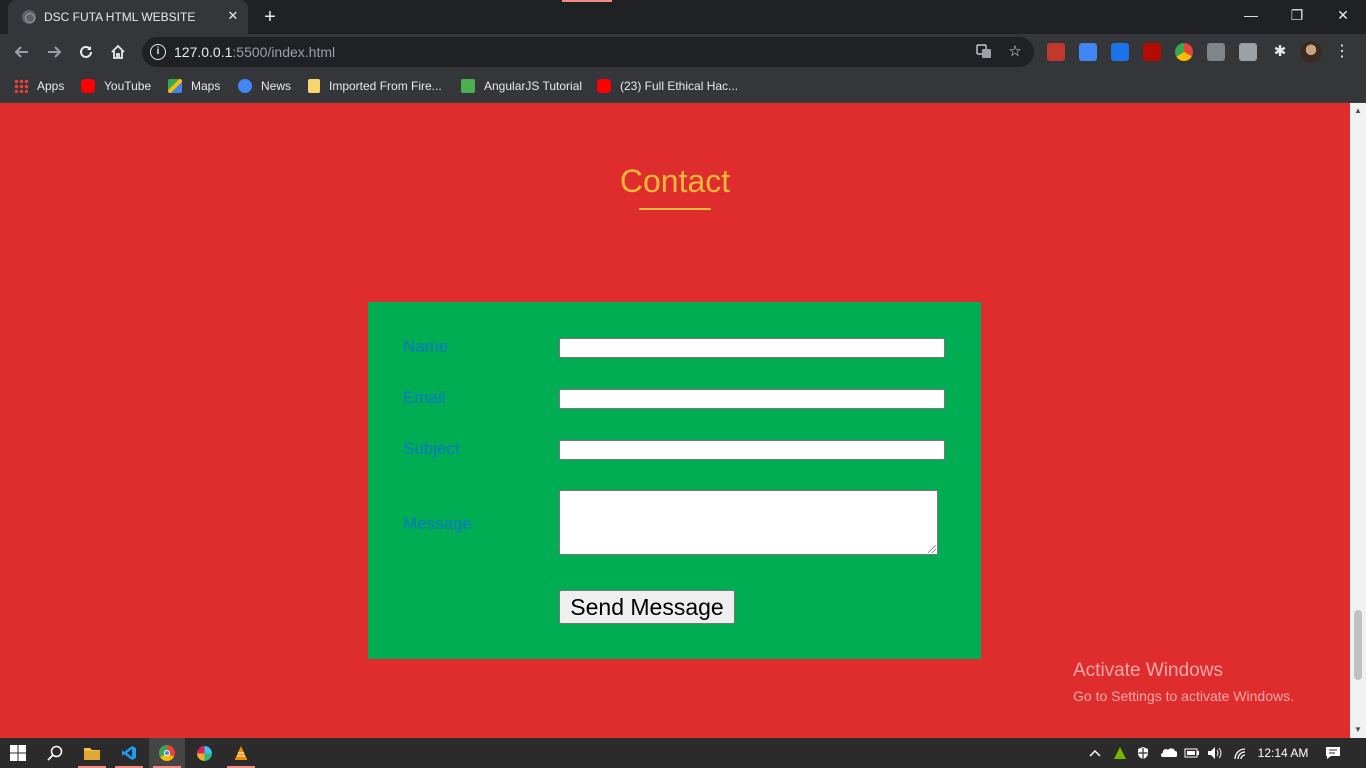  I want to click on defender-icon, so click(1143, 753).